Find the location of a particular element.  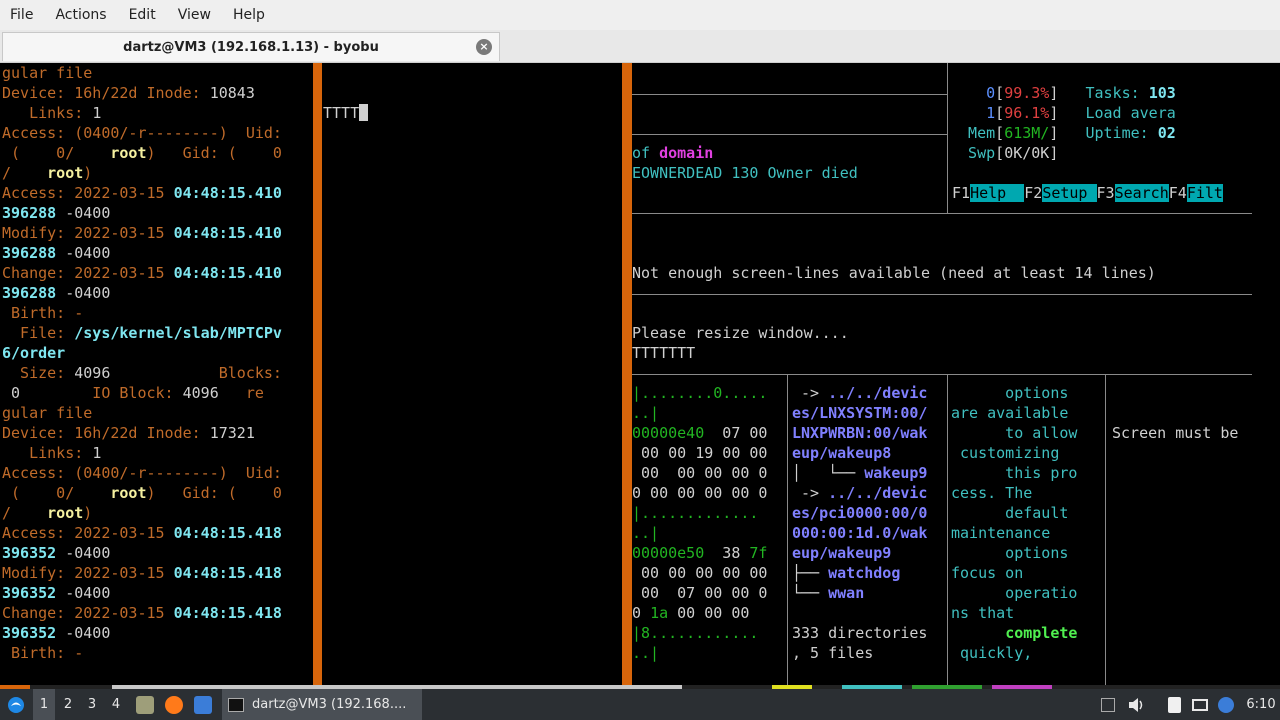

pane1-line: Birth: - is located at coordinates (157, 653).